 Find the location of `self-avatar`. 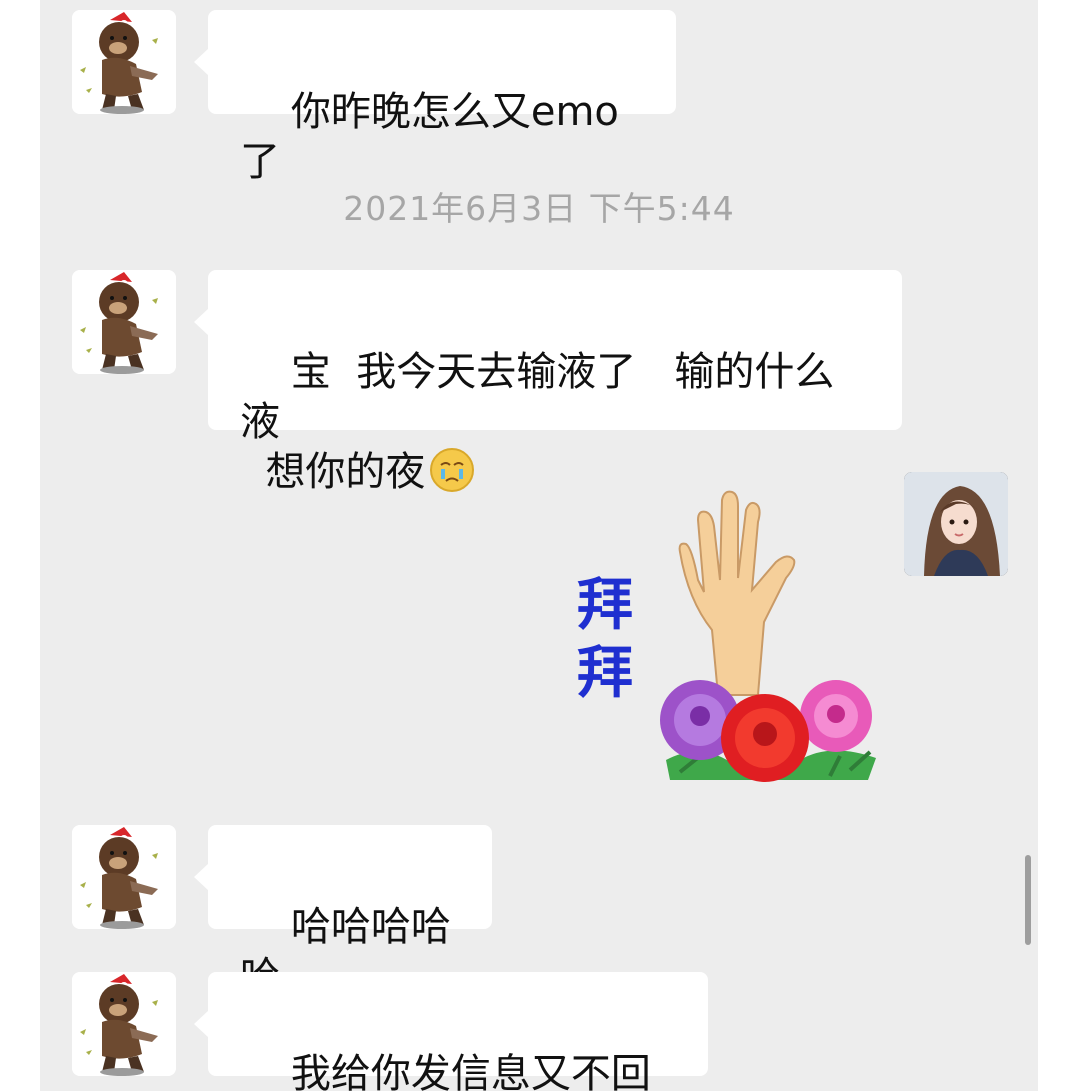

self-avatar is located at coordinates (956, 524).